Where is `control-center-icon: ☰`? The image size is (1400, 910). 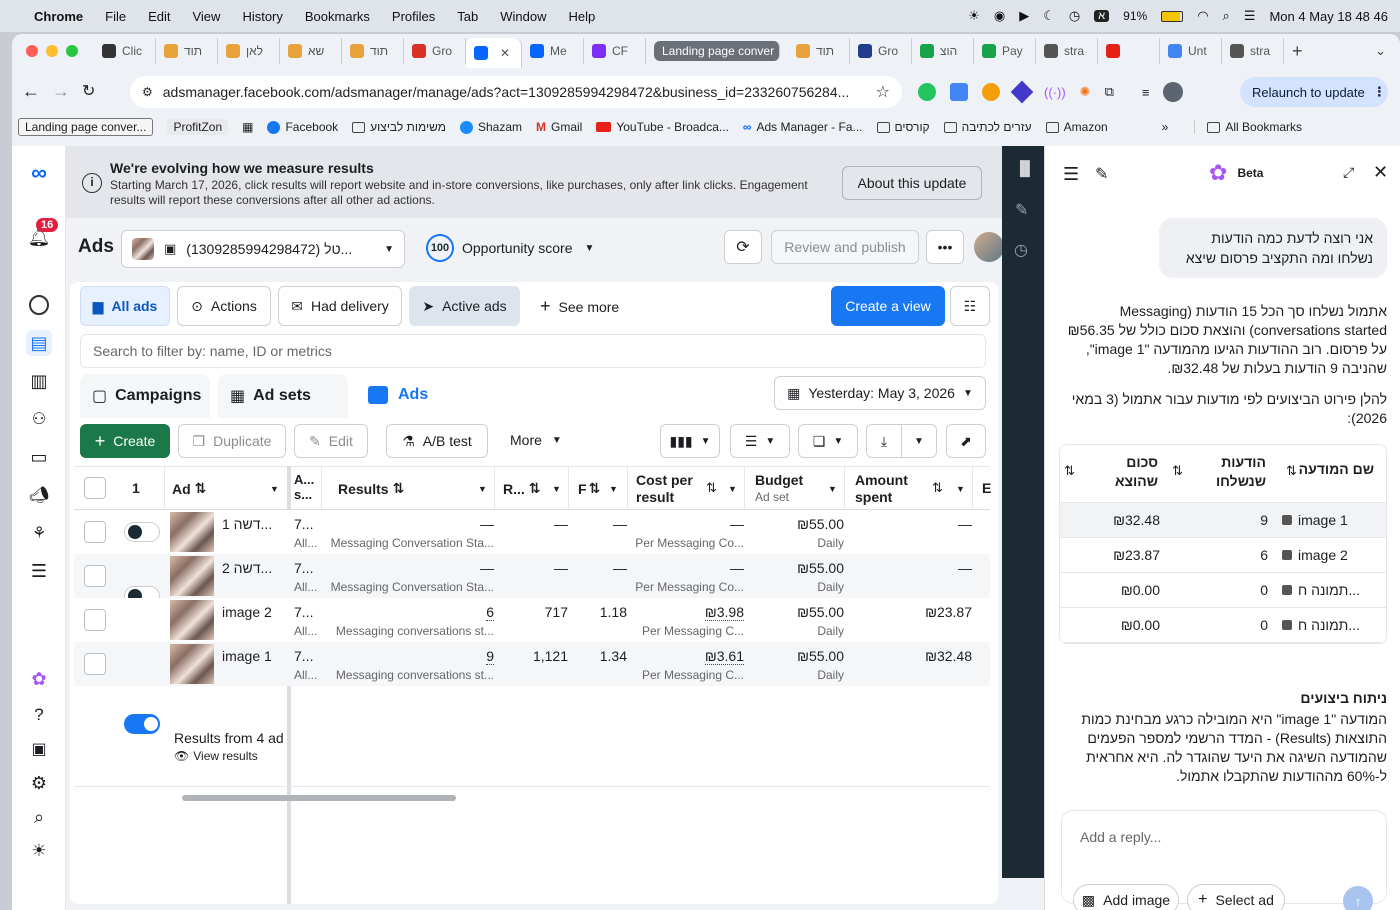 control-center-icon: ☰ is located at coordinates (1250, 16).